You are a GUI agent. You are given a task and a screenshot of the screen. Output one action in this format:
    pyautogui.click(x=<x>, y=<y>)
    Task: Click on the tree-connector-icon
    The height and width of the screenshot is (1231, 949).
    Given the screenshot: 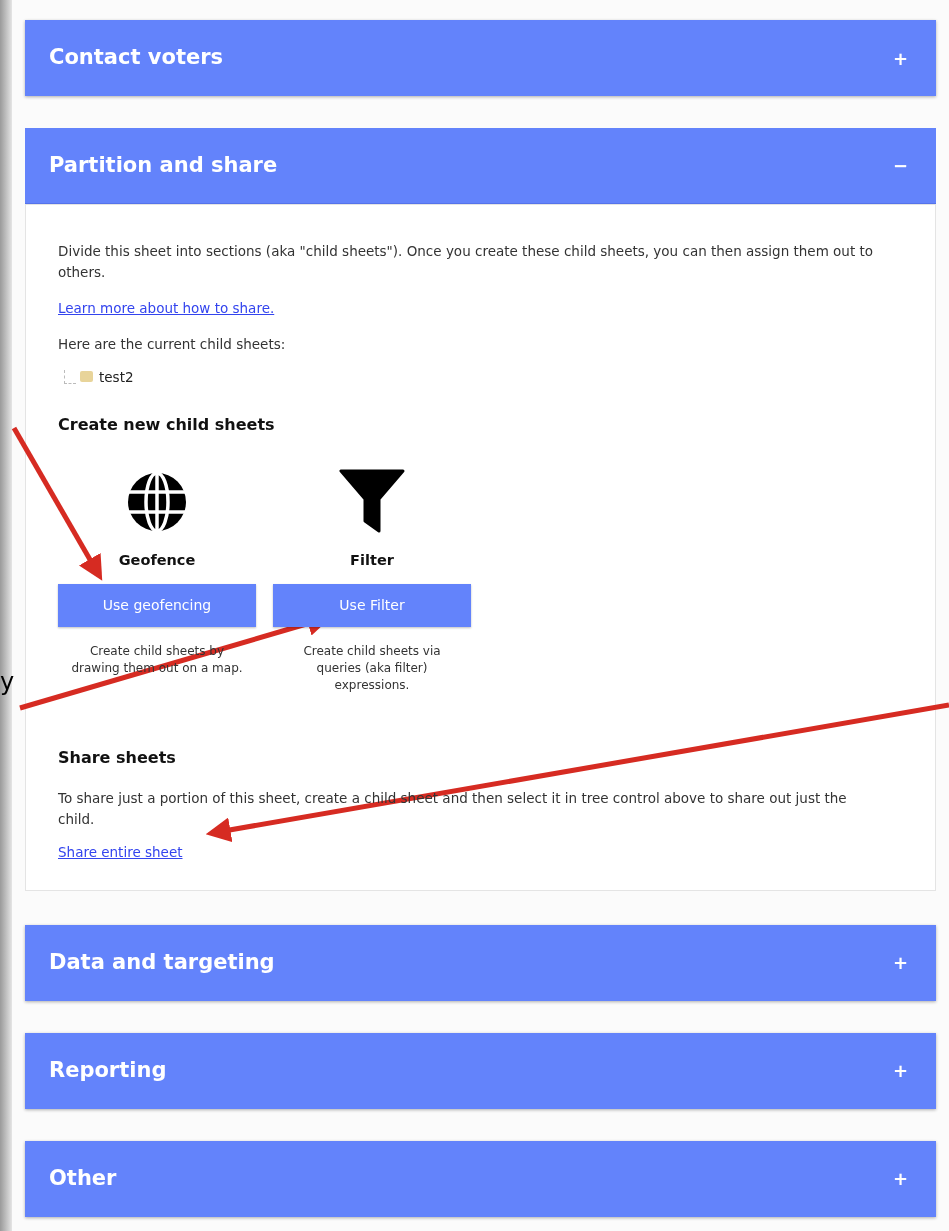 What is the action you would take?
    pyautogui.click(x=70, y=376)
    